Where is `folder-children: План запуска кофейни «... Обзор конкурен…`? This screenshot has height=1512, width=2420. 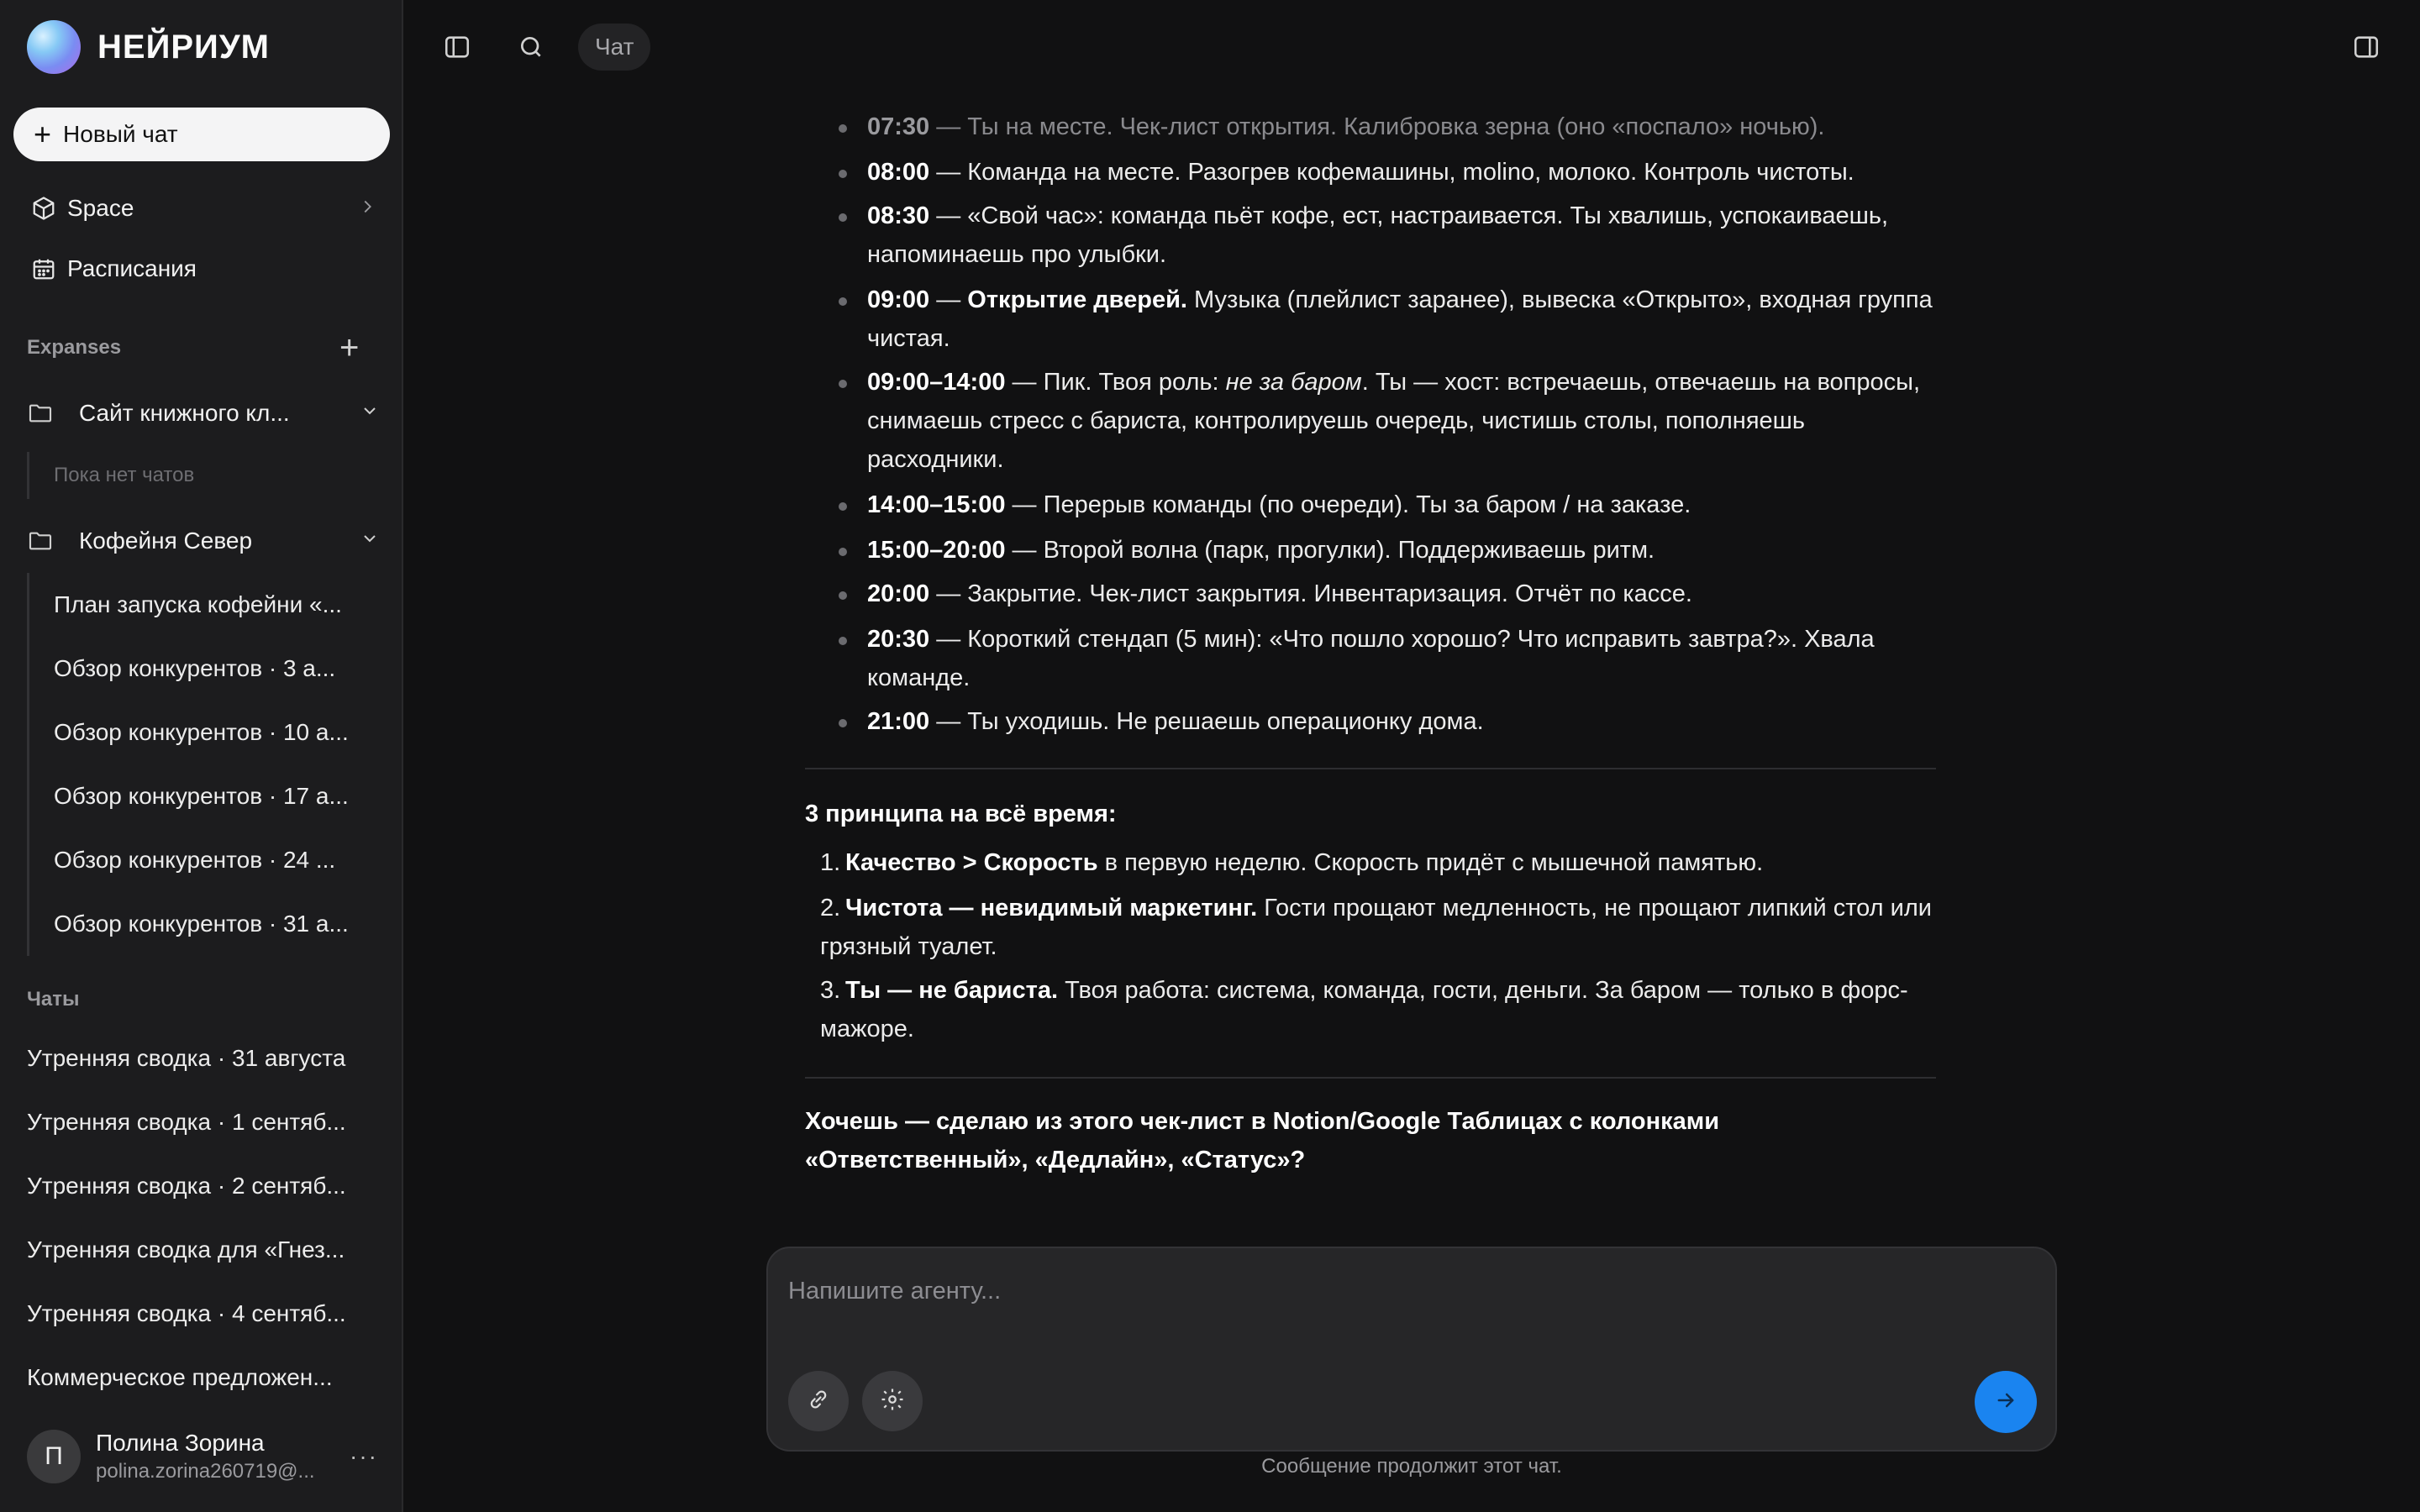 folder-children: План запуска кофейни «... Обзор конкурен… is located at coordinates (202, 764).